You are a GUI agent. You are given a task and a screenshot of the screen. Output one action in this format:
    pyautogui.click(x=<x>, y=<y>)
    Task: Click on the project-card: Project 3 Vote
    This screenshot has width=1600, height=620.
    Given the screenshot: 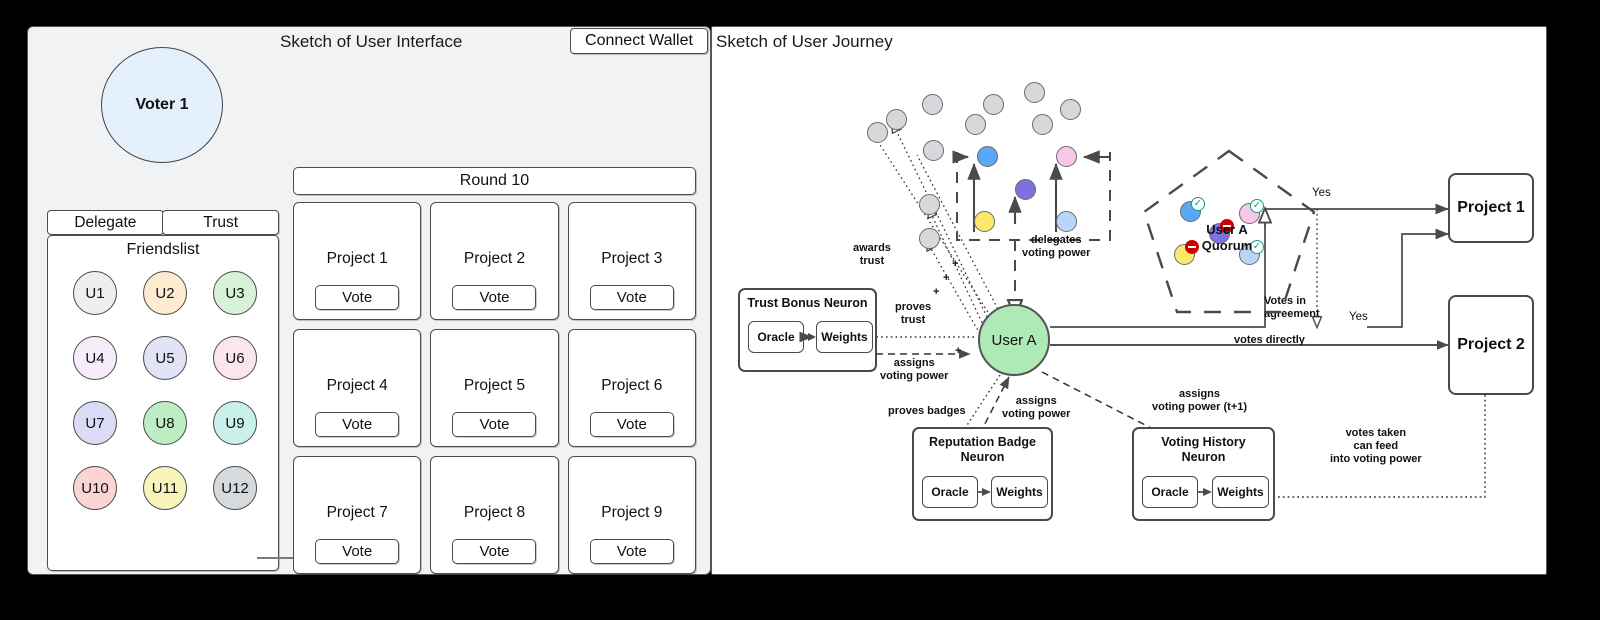 What is the action you would take?
    pyautogui.click(x=631, y=261)
    